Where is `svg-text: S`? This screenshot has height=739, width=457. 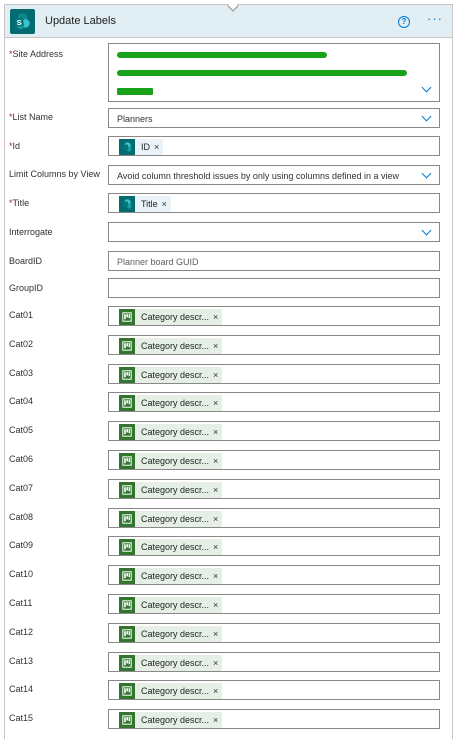 svg-text: S is located at coordinates (19, 22).